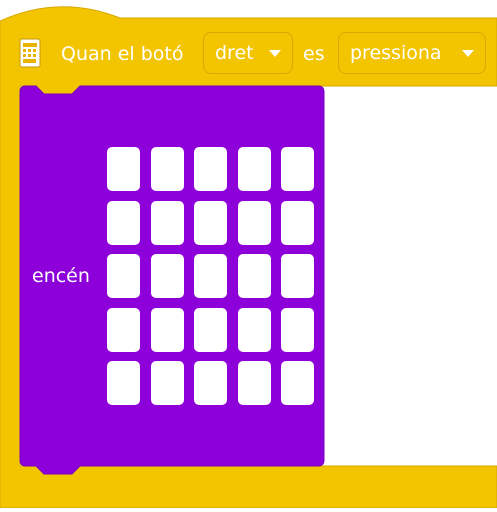  What do you see at coordinates (61, 276) in the screenshot?
I see `turn-on-label: encén` at bounding box center [61, 276].